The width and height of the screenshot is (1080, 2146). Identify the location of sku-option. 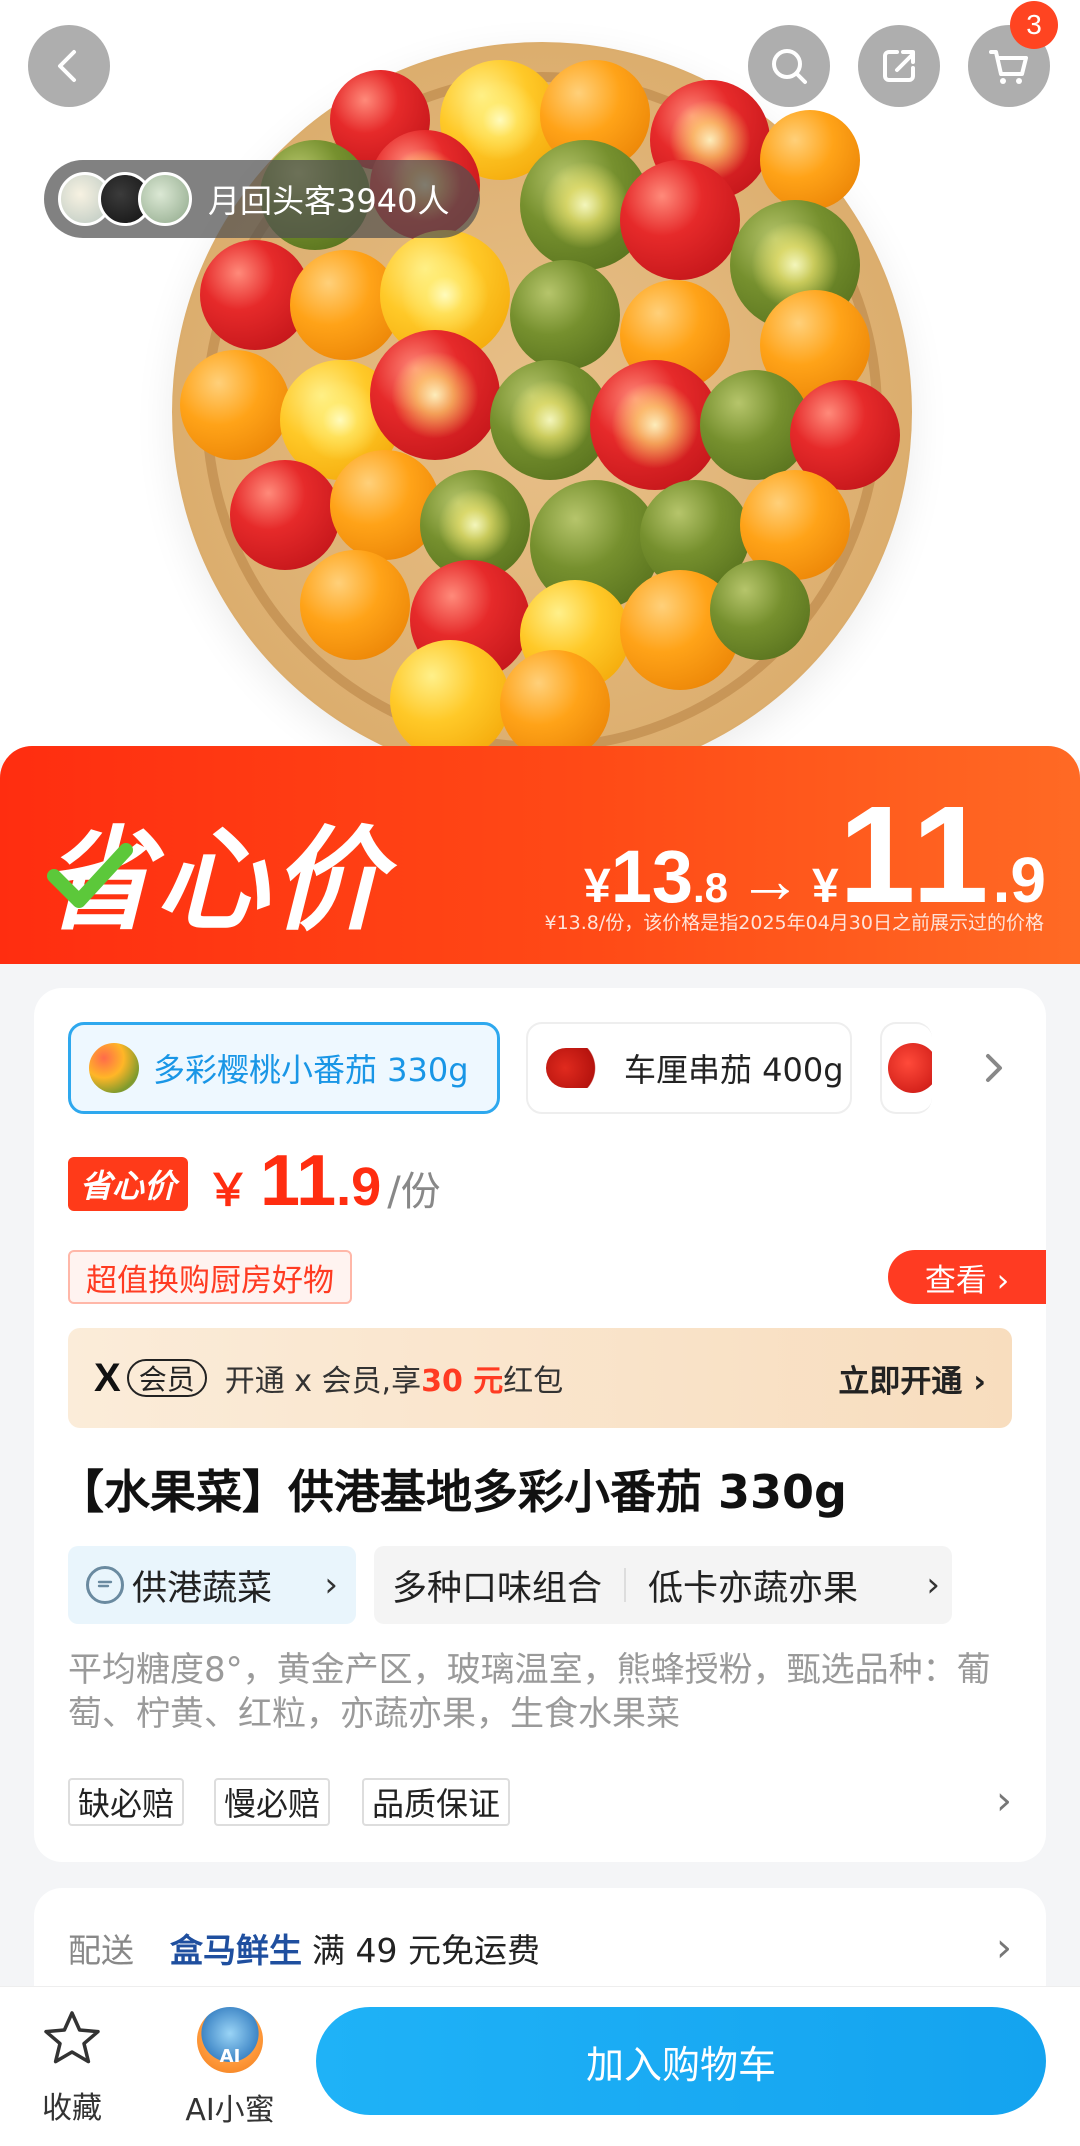
(906, 1068).